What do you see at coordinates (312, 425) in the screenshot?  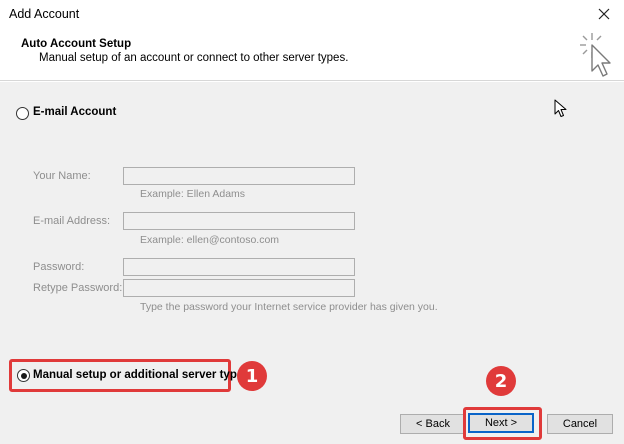 I see `footer: < Back Next > Cancel` at bounding box center [312, 425].